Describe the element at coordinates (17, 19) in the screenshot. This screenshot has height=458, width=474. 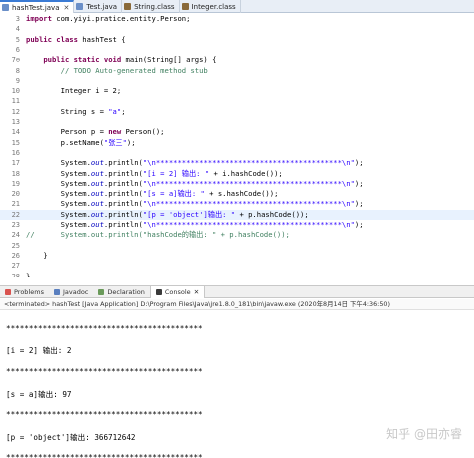
I see `line-number: 3` at that location.